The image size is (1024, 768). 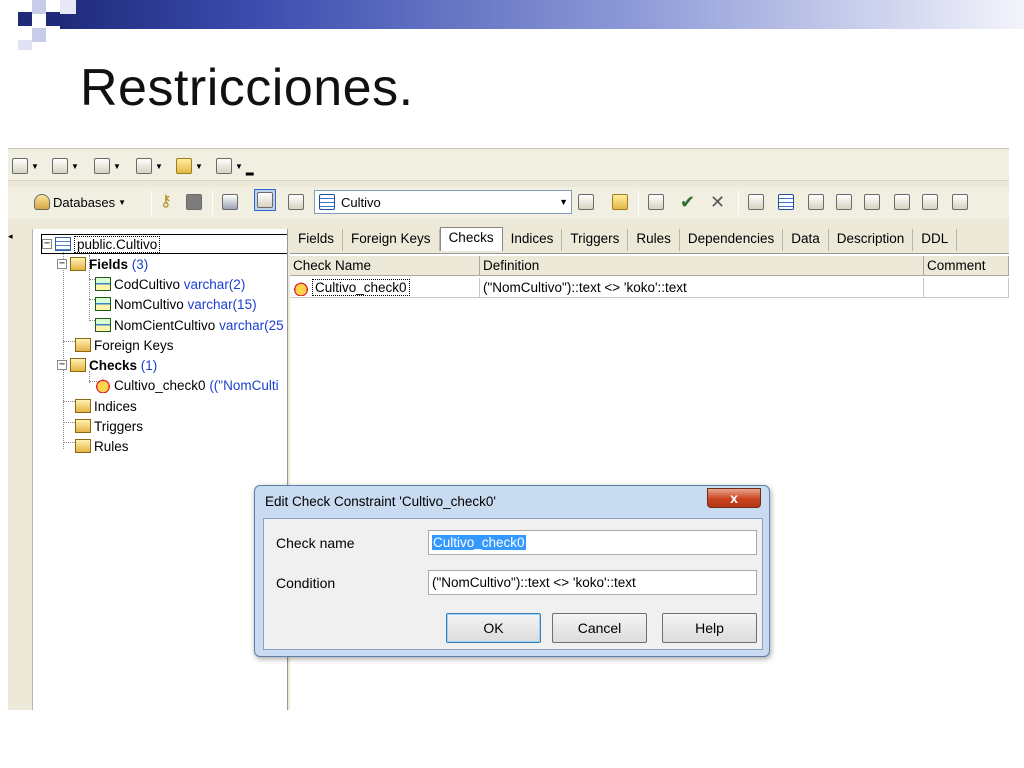 I want to click on copy-button, so click(x=844, y=202).